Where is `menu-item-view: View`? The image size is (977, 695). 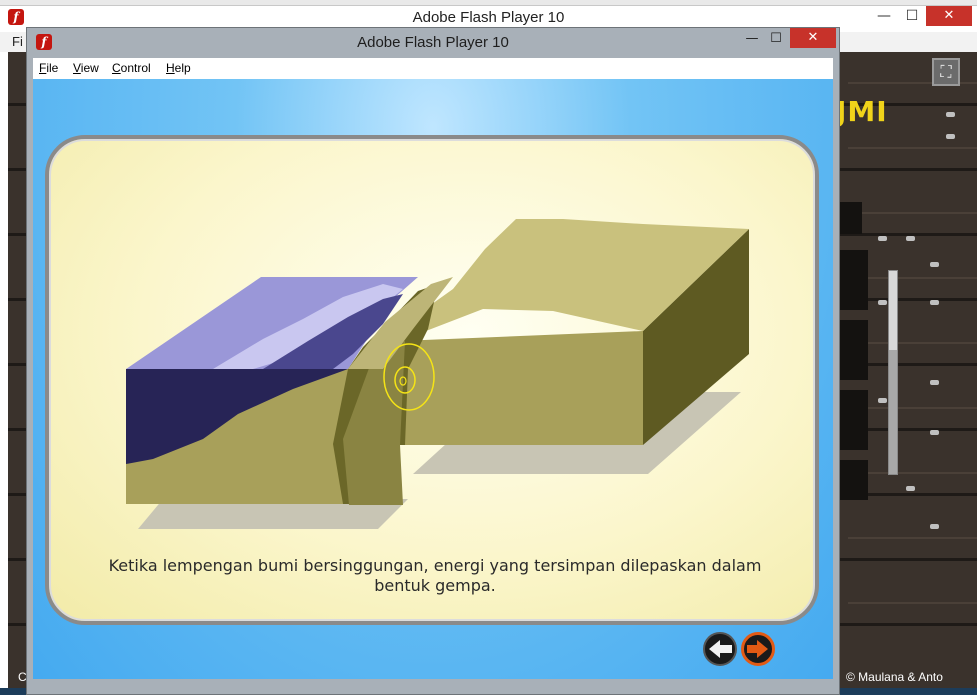 menu-item-view: View is located at coordinates (86, 68).